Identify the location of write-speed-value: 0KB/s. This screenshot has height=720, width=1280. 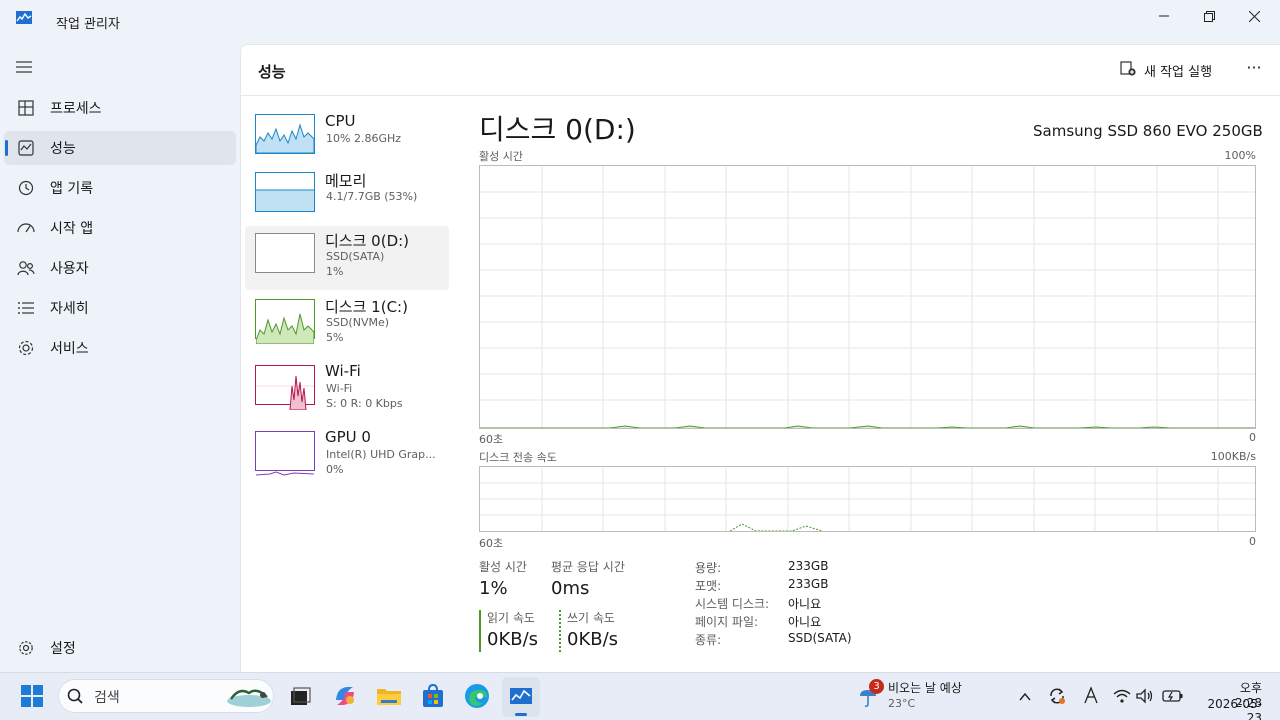
(593, 639).